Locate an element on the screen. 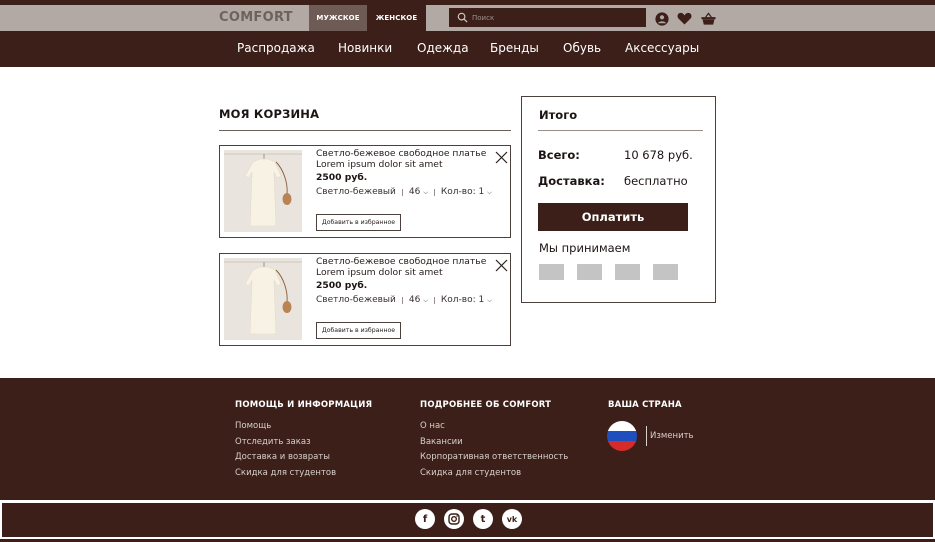 The height and width of the screenshot is (542, 935). tumblr-icon: t is located at coordinates (483, 519).